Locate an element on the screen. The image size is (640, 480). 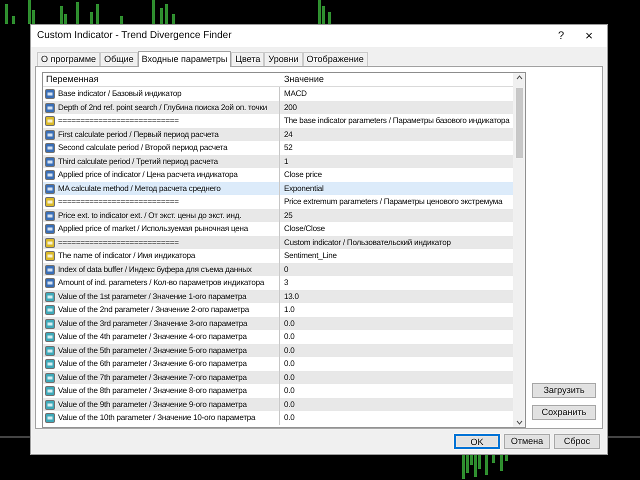
table-row: Third calculate period / Третий период расчета 1 is located at coordinates (278, 161).